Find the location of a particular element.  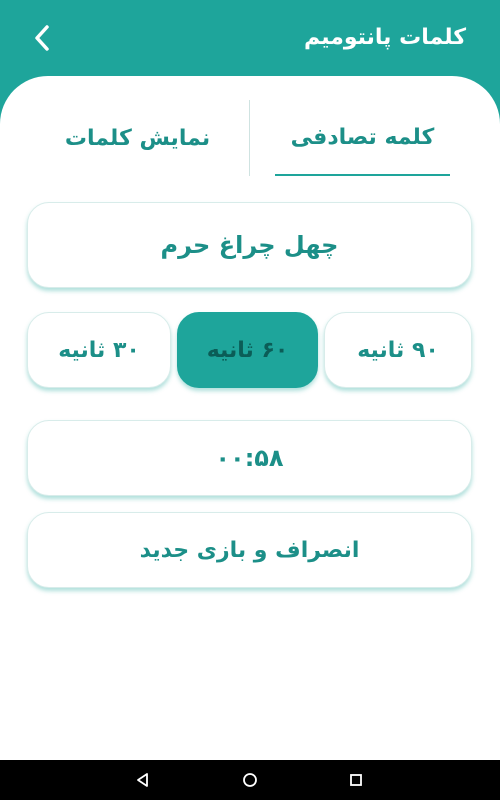

nav-back-button is located at coordinates (143, 780).